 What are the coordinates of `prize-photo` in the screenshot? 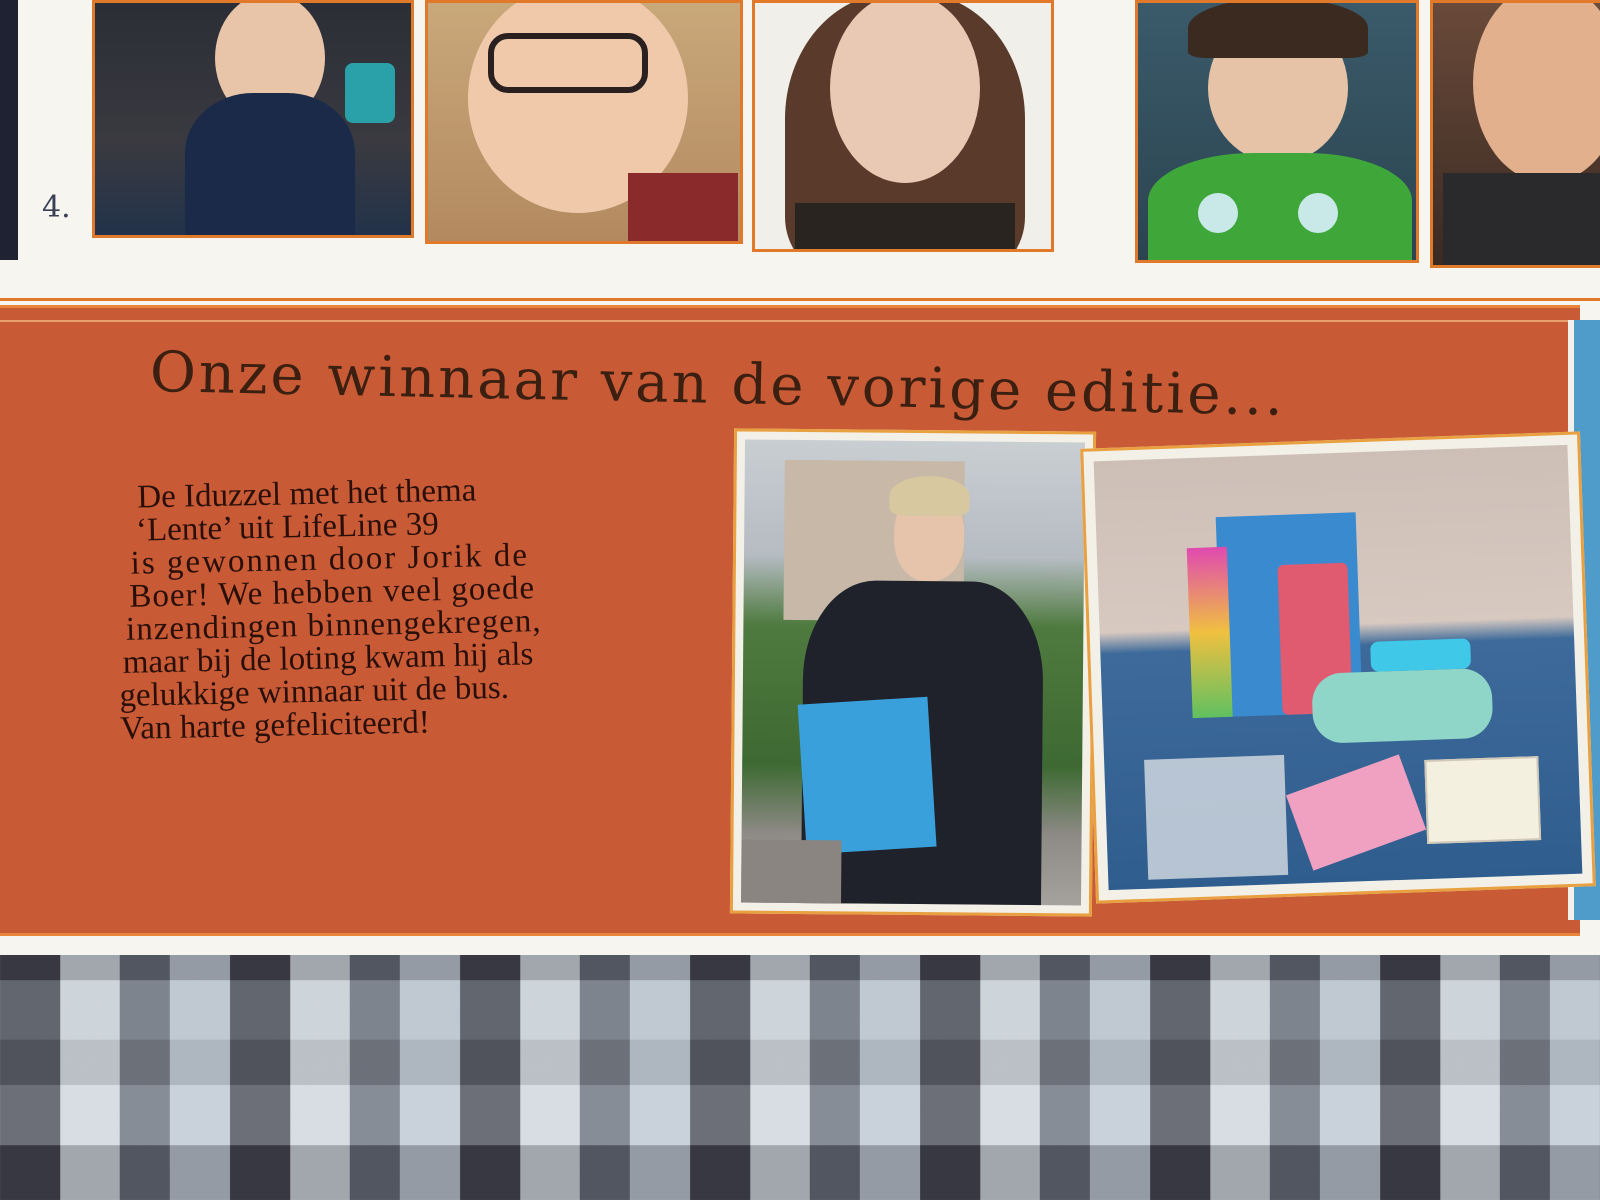 It's located at (1338, 667).